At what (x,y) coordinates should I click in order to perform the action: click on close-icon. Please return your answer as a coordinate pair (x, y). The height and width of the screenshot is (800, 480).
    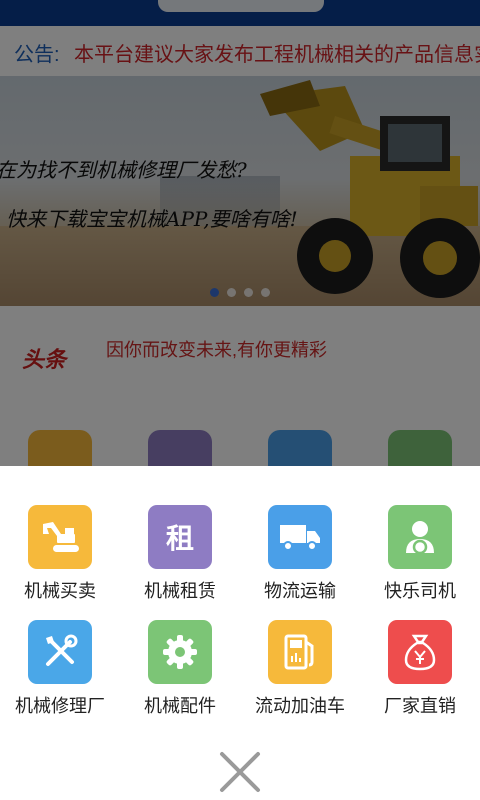
    Looking at the image, I should click on (240, 772).